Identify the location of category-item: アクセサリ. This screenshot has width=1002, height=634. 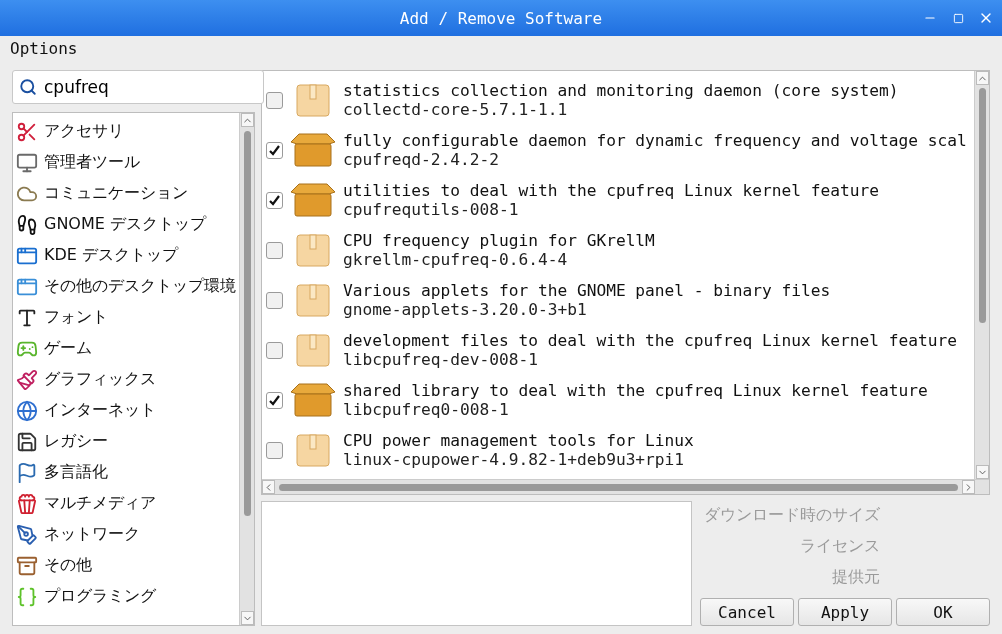
(126, 131).